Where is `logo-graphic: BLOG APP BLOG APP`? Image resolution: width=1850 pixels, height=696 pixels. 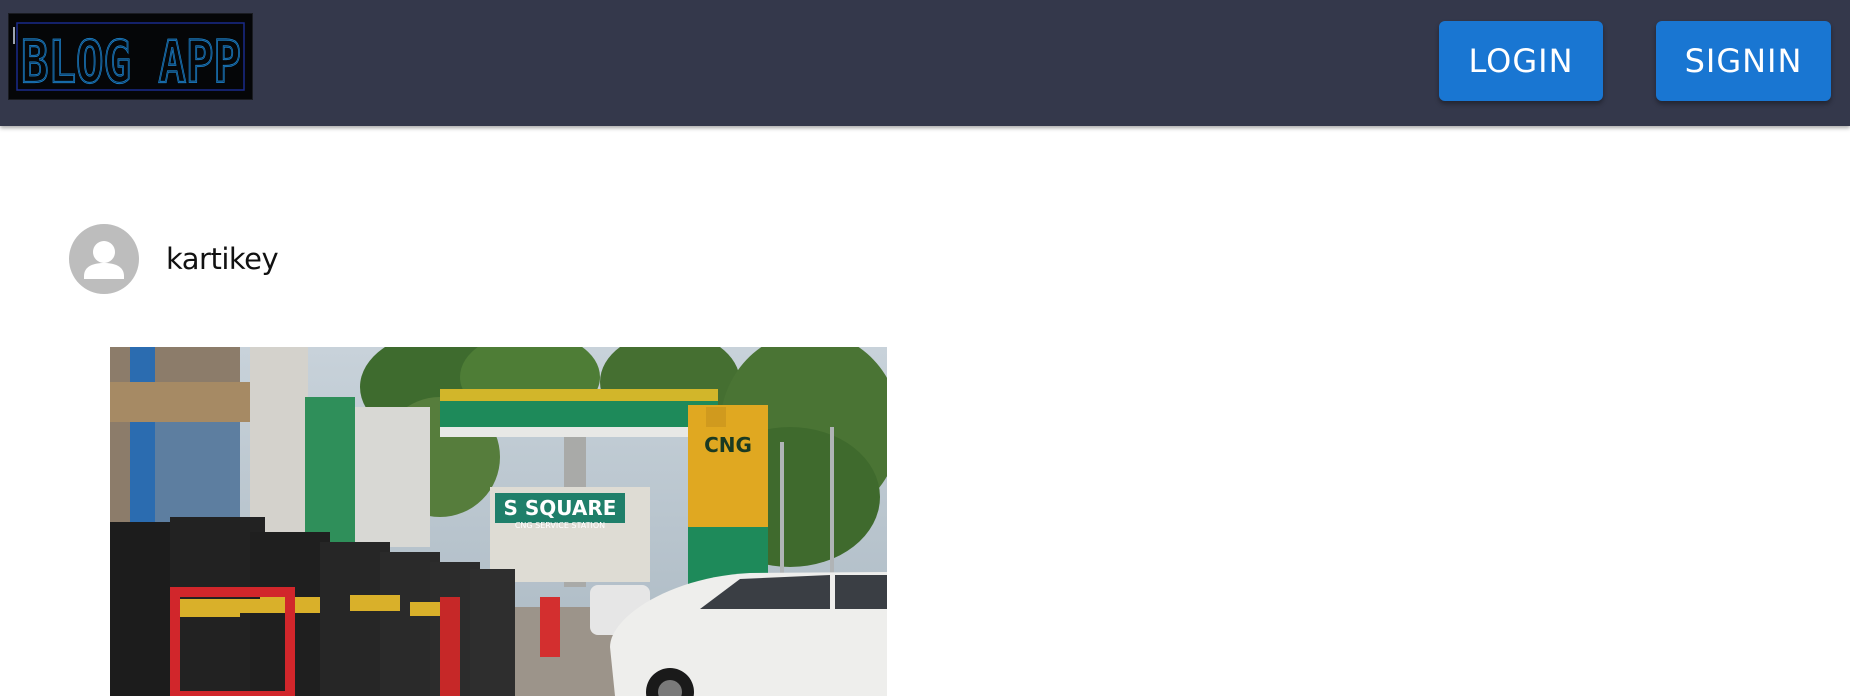 logo-graphic: BLOG APP BLOG APP is located at coordinates (129, 59).